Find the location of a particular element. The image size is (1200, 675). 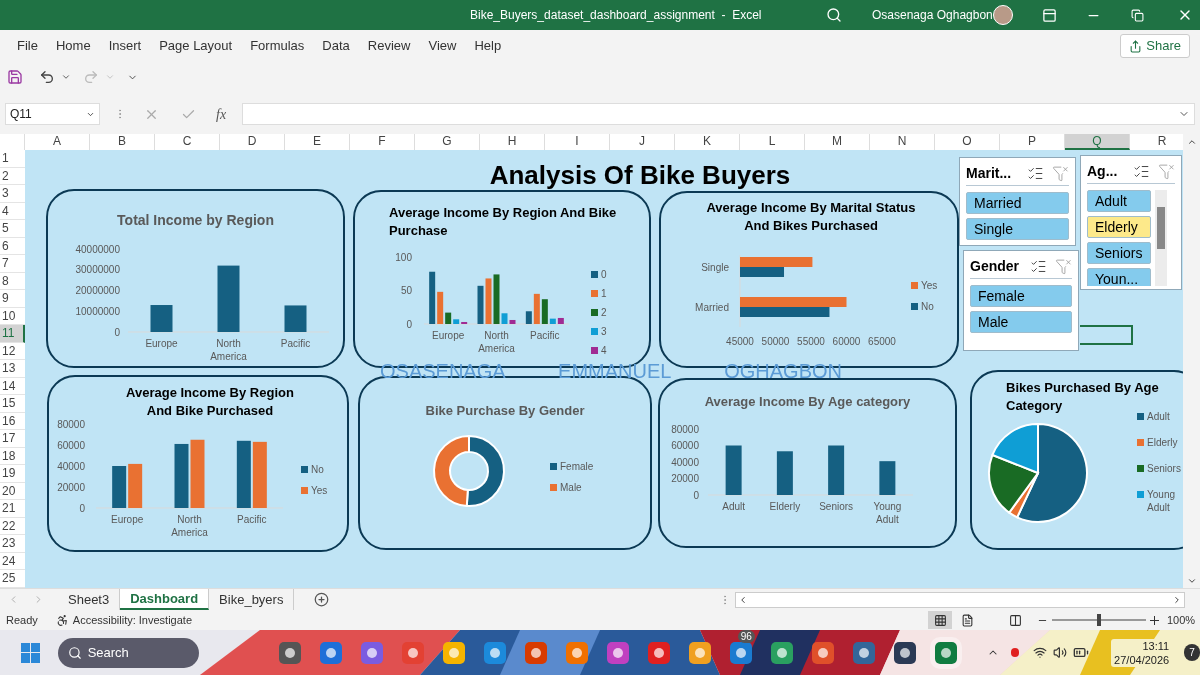

ribbon-tab: Data is located at coordinates (336, 46).